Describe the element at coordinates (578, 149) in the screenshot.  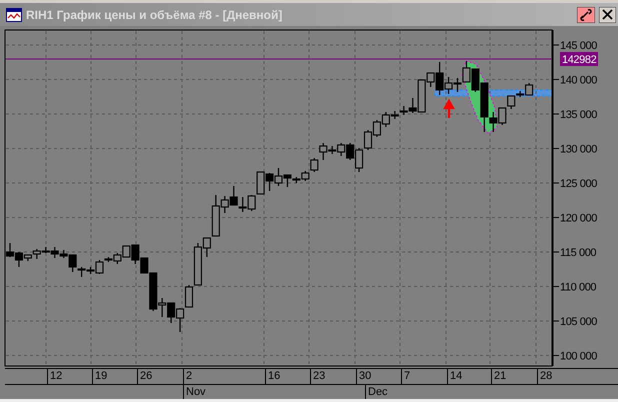
I see `axis-label: 130 000` at that location.